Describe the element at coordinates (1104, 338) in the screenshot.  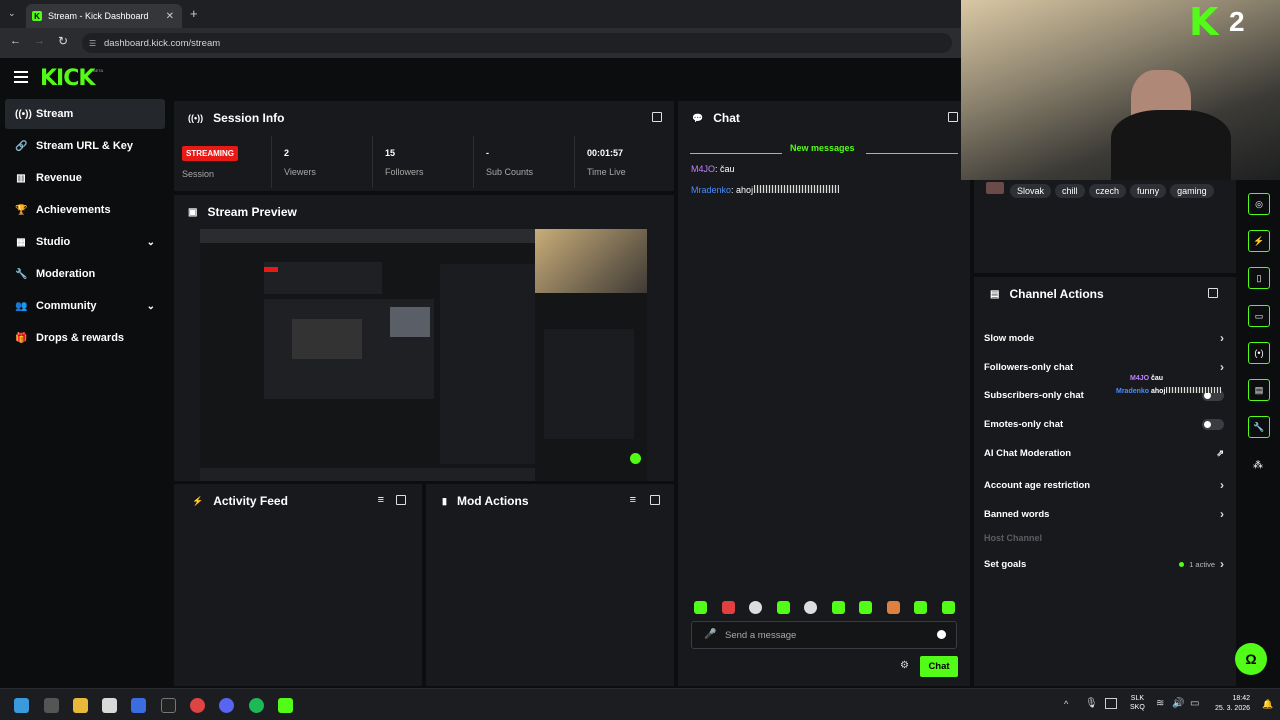
I see `action-slow-mode: Slow mode ›` at that location.